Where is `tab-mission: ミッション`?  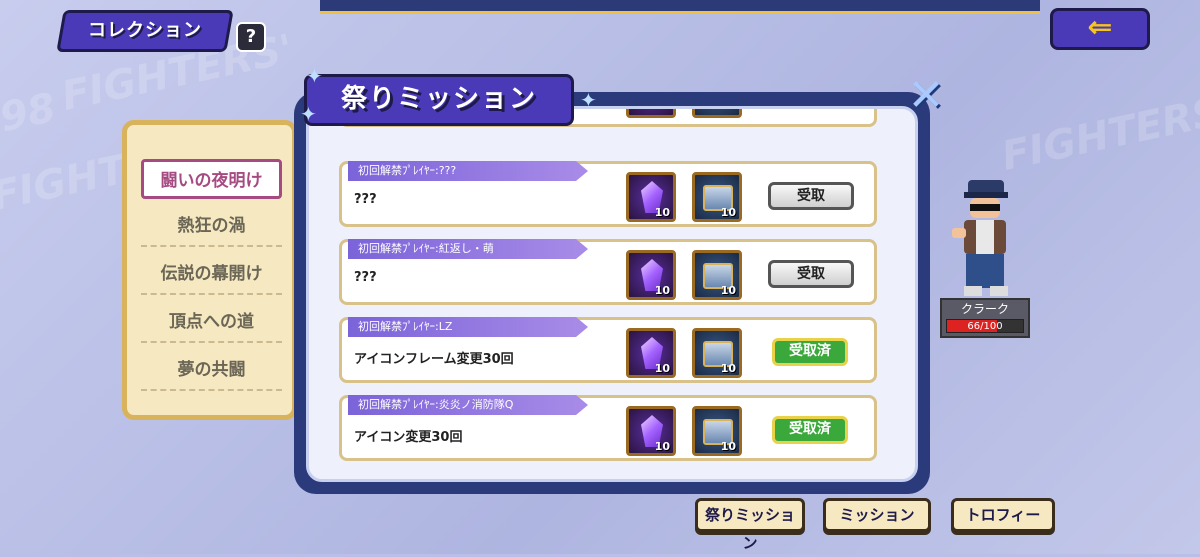
tab-mission: ミッション is located at coordinates (877, 515).